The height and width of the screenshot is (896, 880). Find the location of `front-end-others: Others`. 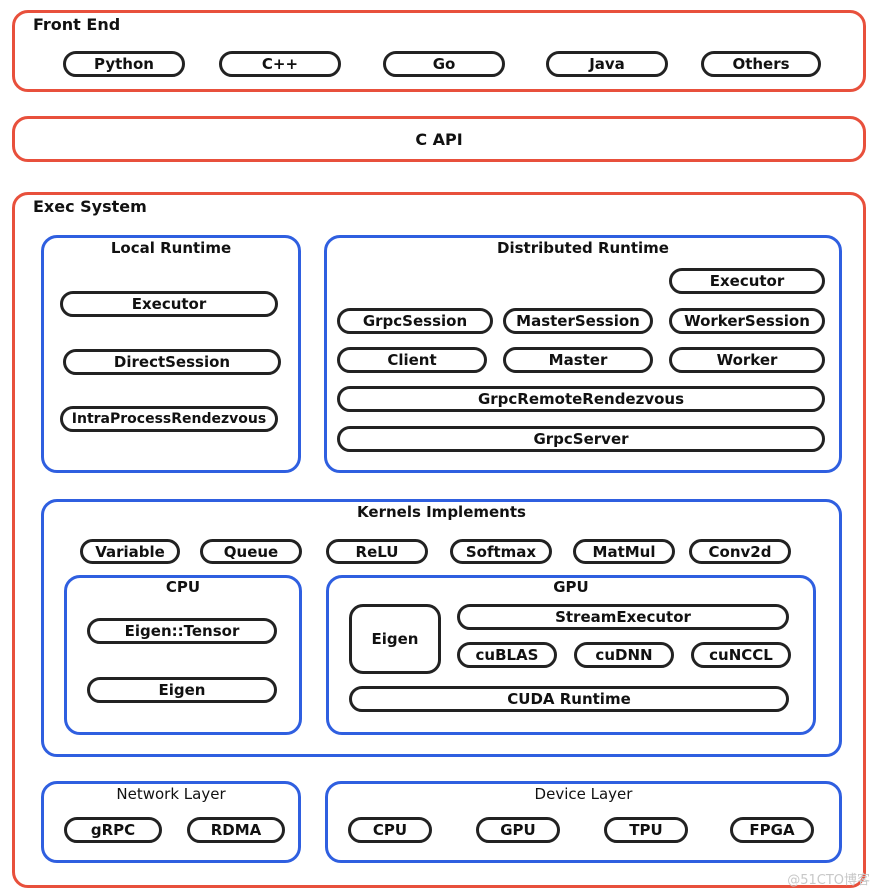

front-end-others: Others is located at coordinates (761, 64).